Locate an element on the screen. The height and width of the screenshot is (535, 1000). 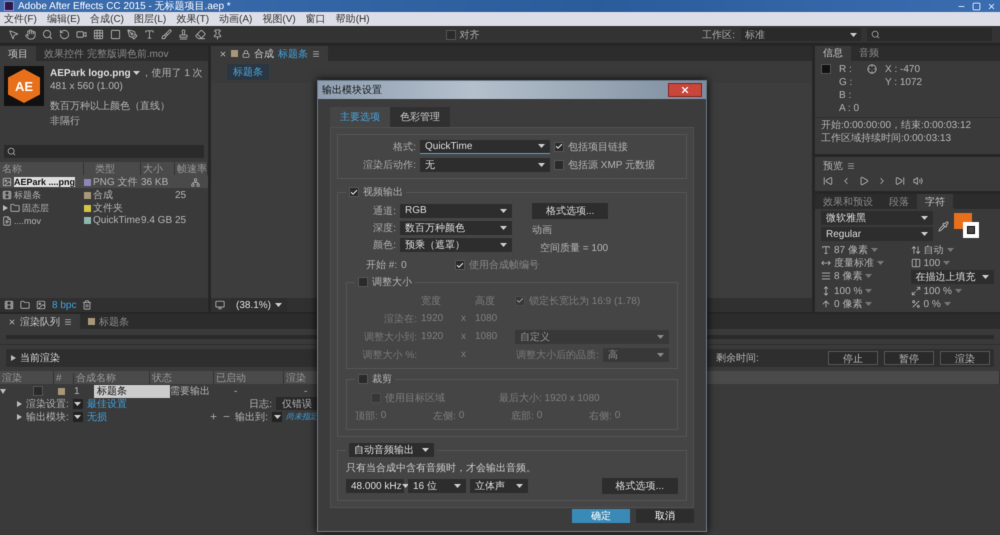
camera-icon is located at coordinates (81, 34).